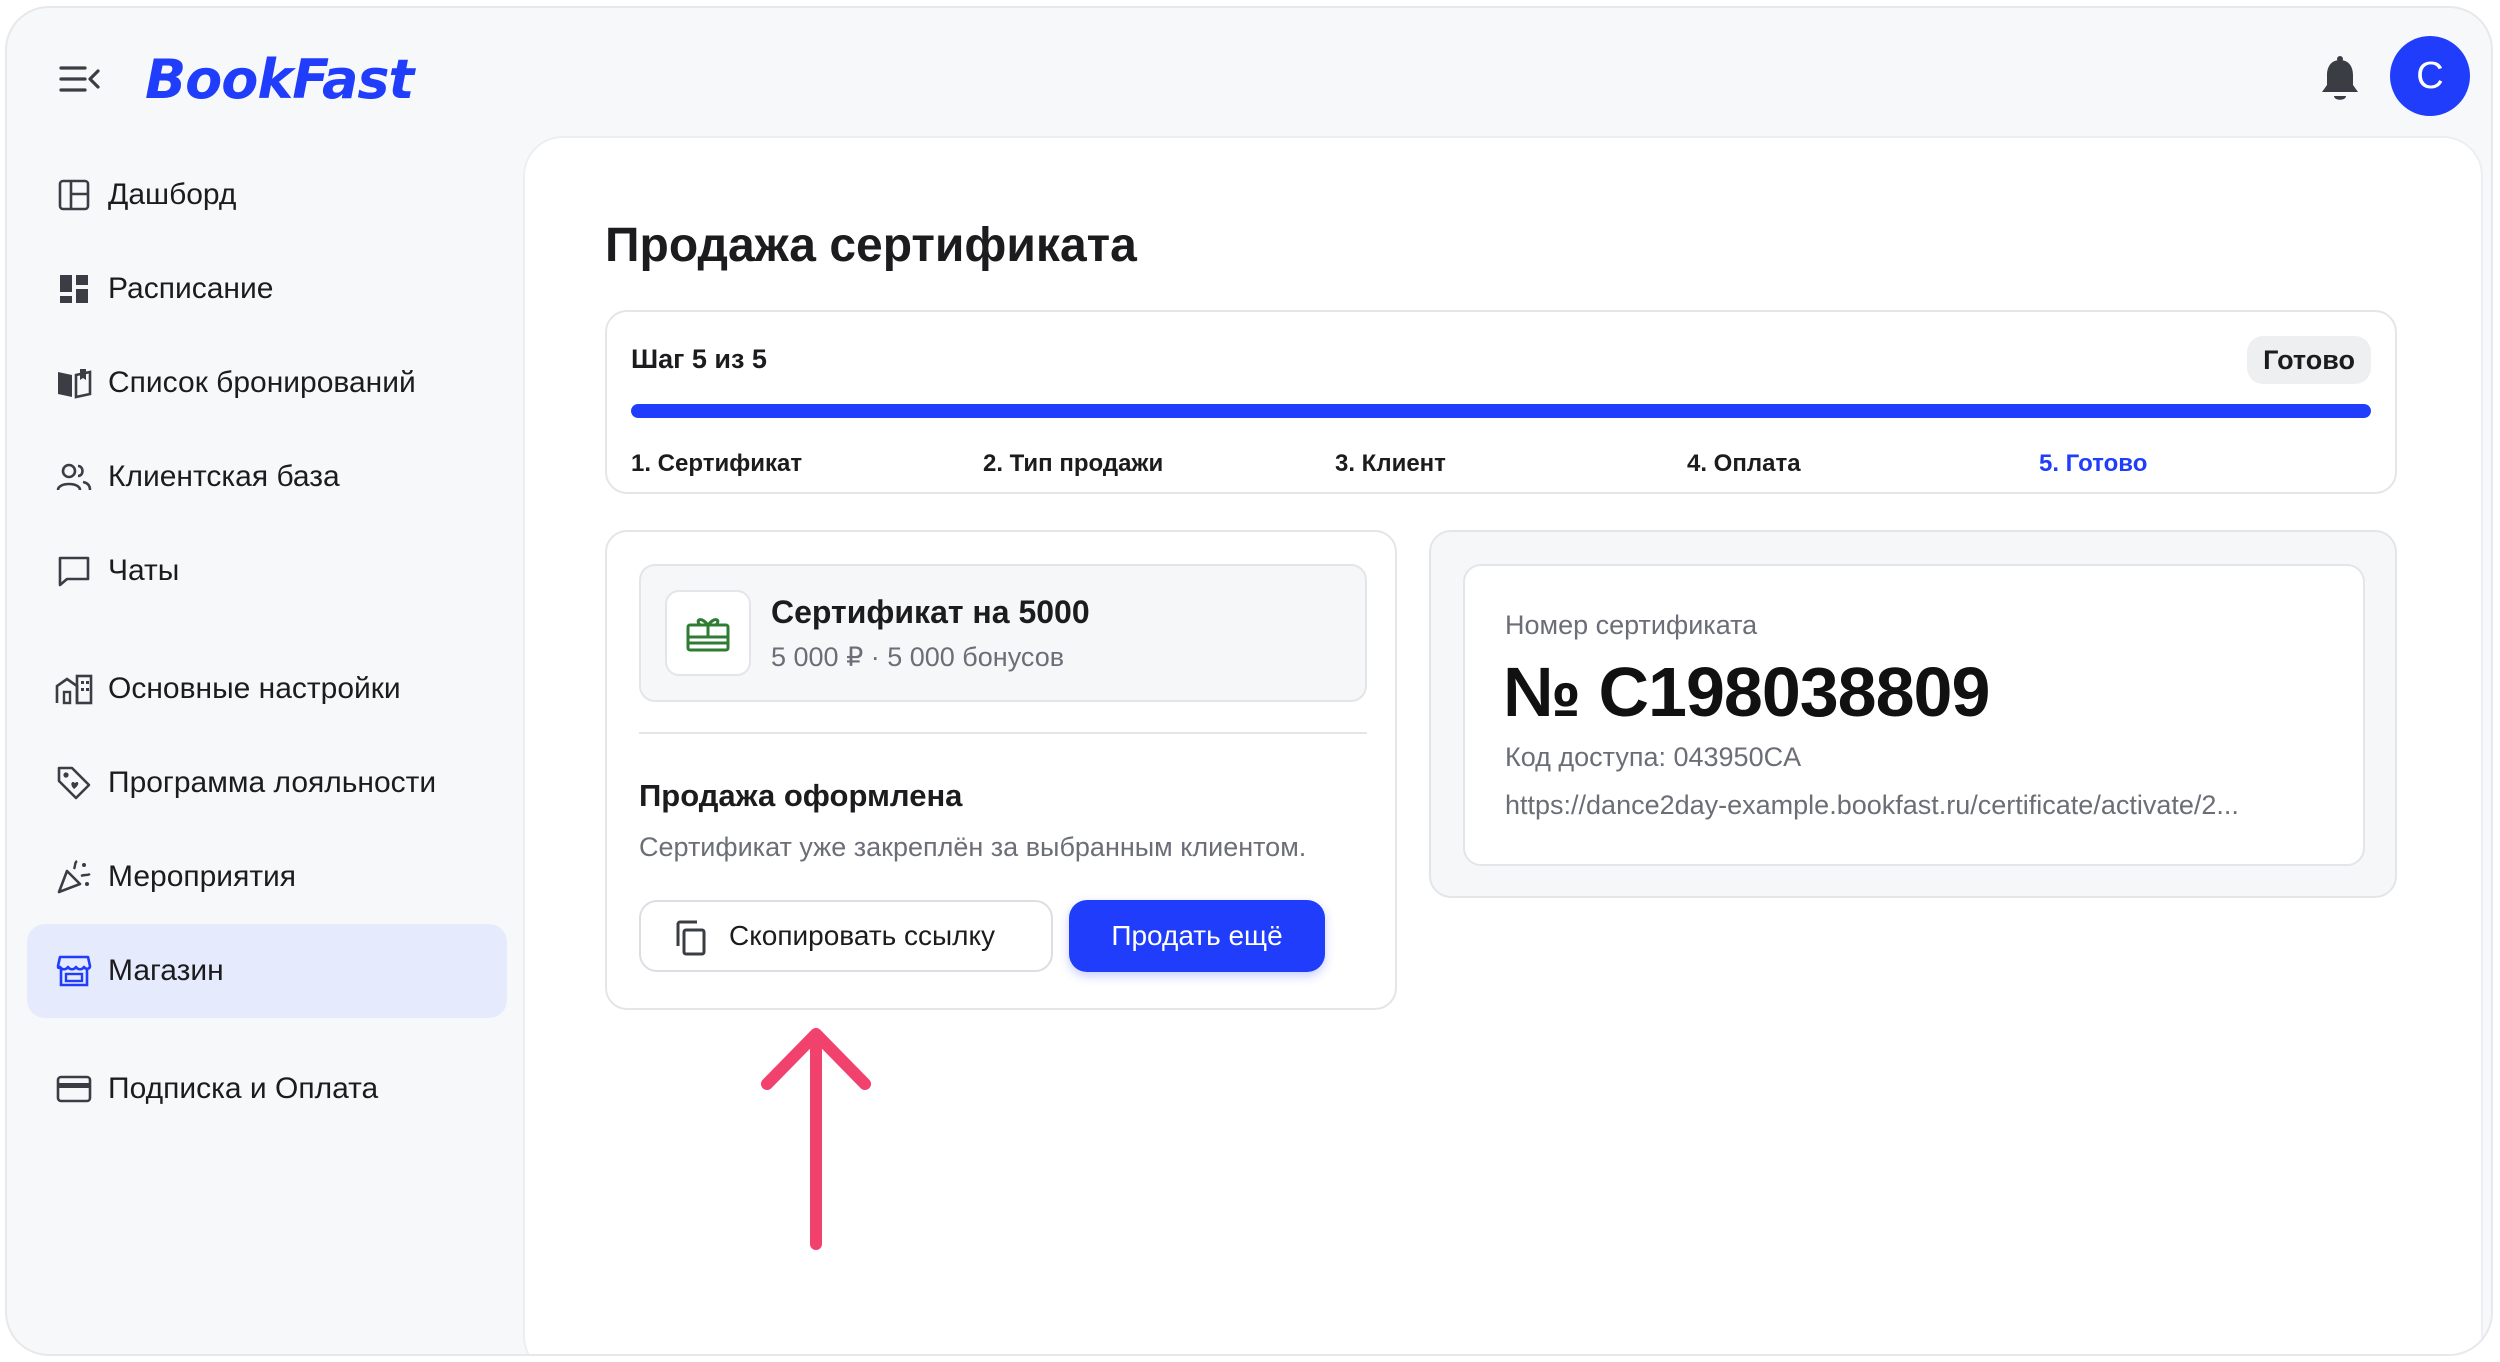 The image size is (2500, 1362). I want to click on step-label-done: 5. Готово, so click(2093, 463).